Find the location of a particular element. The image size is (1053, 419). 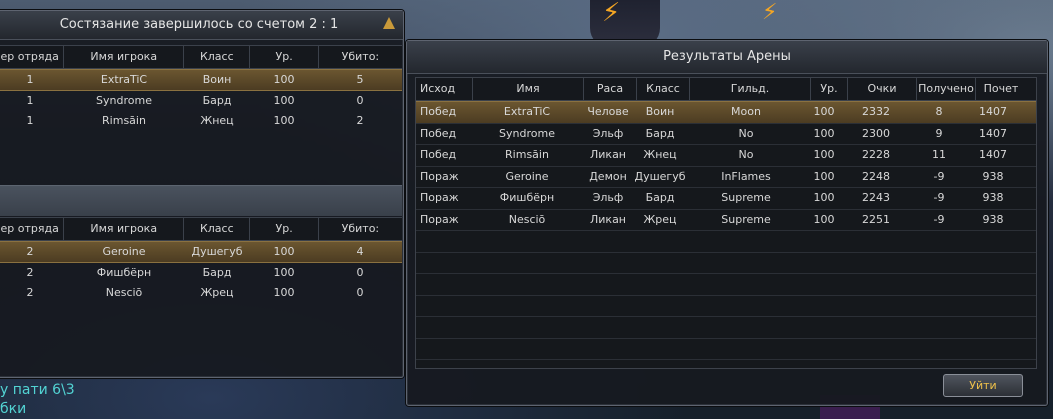

chat-line: у пати 6\3 is located at coordinates (37, 390).